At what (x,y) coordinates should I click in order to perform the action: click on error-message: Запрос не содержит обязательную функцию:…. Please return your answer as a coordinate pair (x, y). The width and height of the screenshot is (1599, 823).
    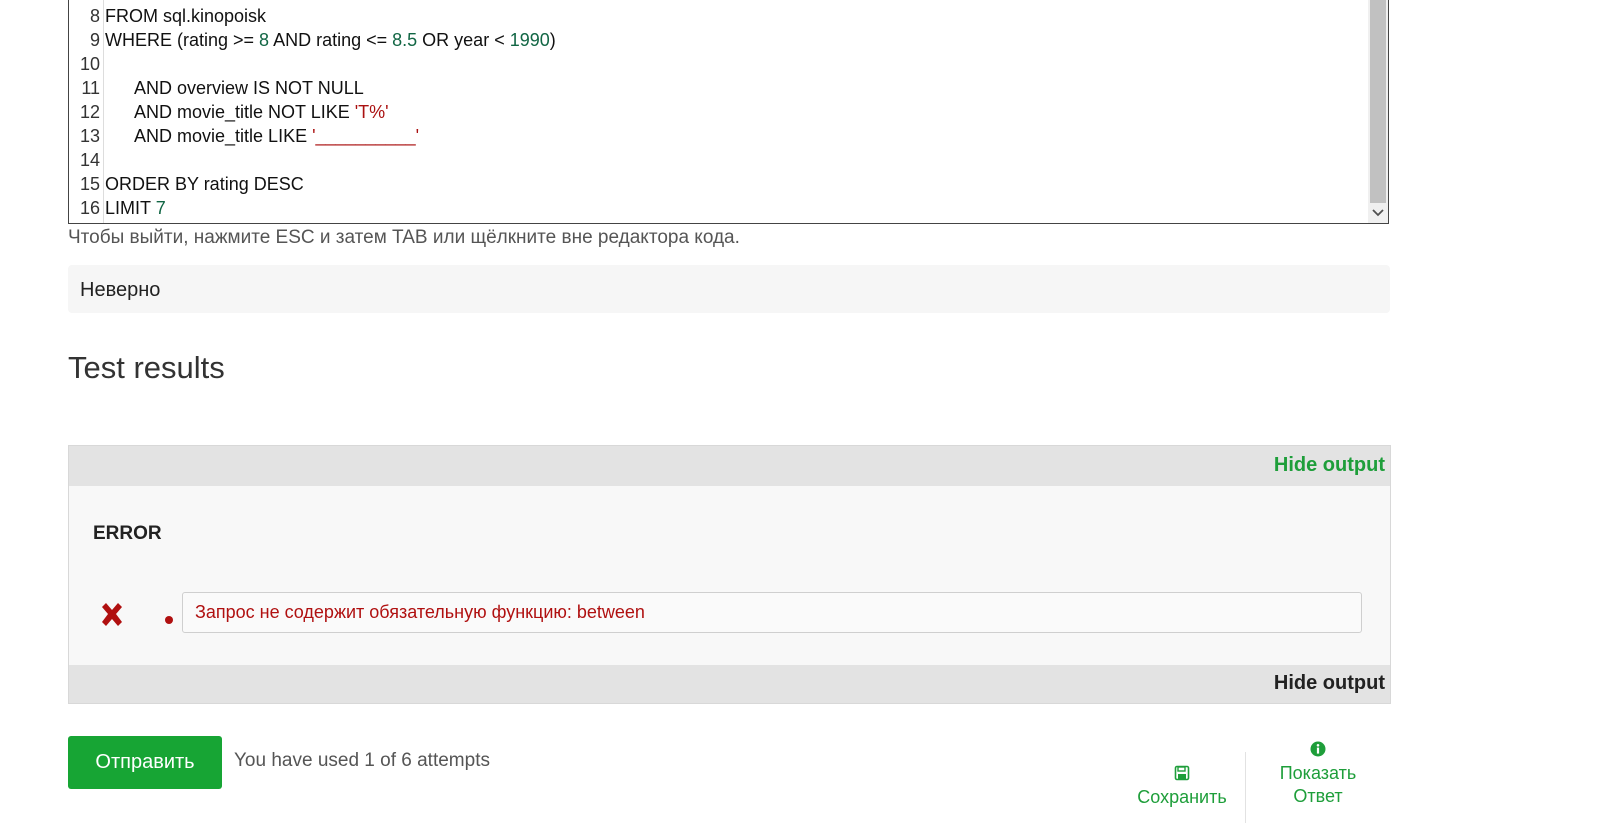
    Looking at the image, I should click on (772, 612).